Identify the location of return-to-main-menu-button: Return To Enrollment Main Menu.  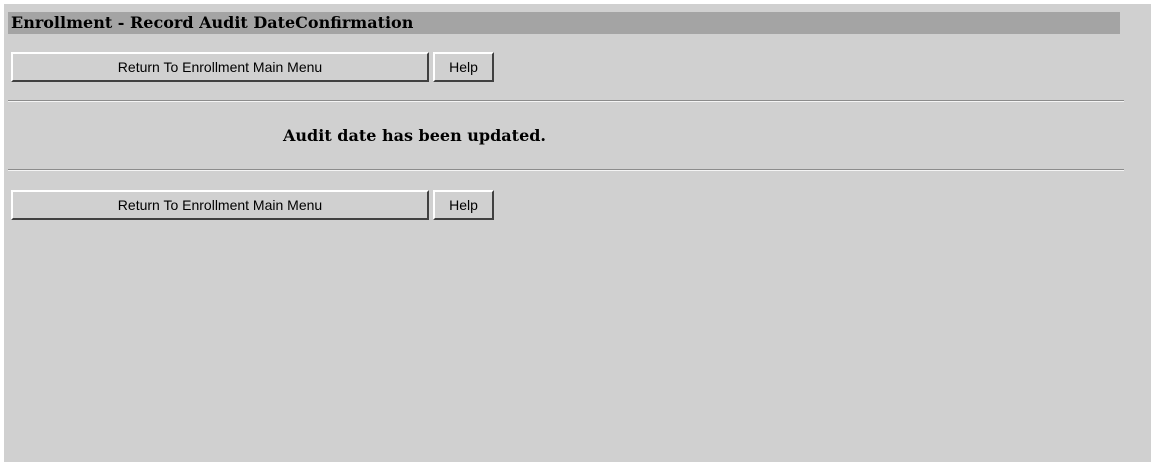
(220, 67).